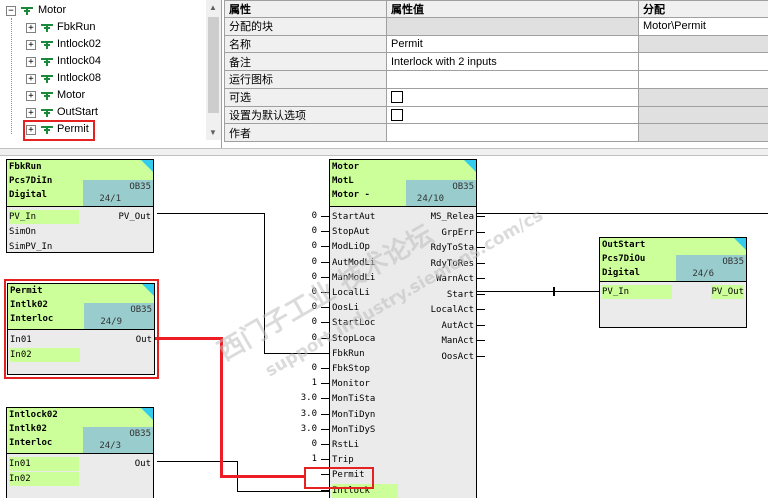 The height and width of the screenshot is (498, 768). I want to click on table-row: 备注 Interlock with 2 inputs, so click(496, 62).